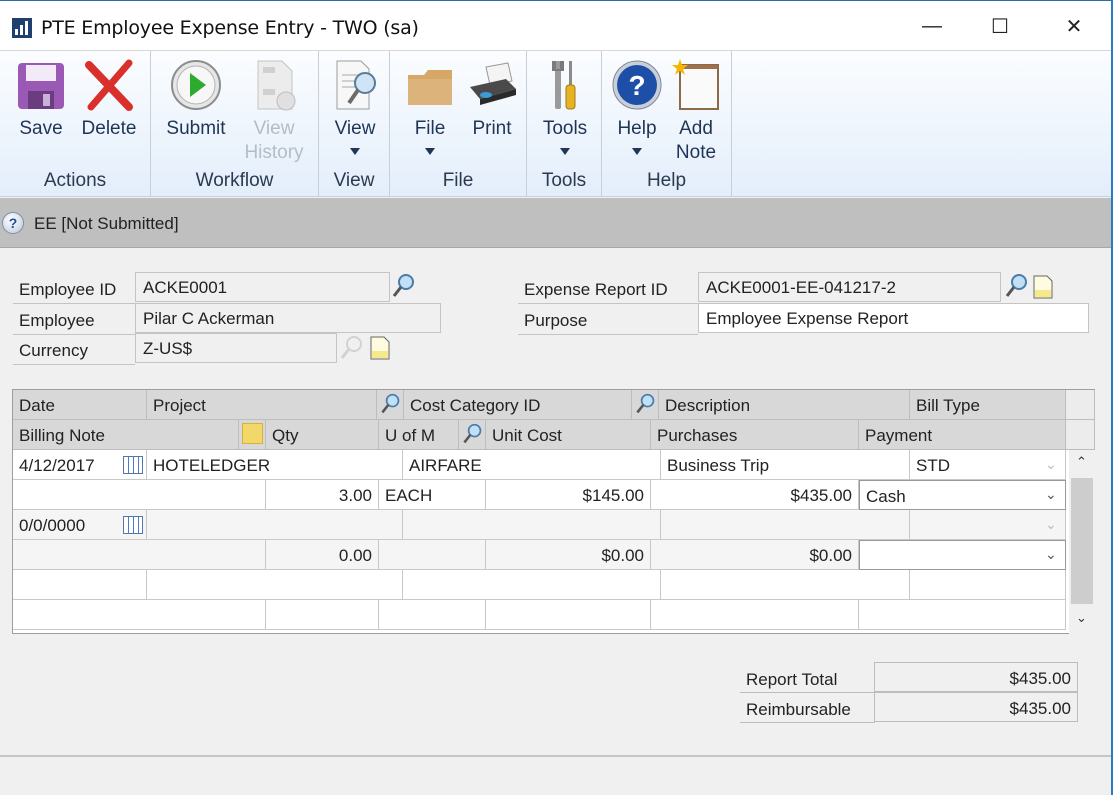  Describe the element at coordinates (988, 405) in the screenshot. I see `col-header-bill-type: Bill Type` at that location.